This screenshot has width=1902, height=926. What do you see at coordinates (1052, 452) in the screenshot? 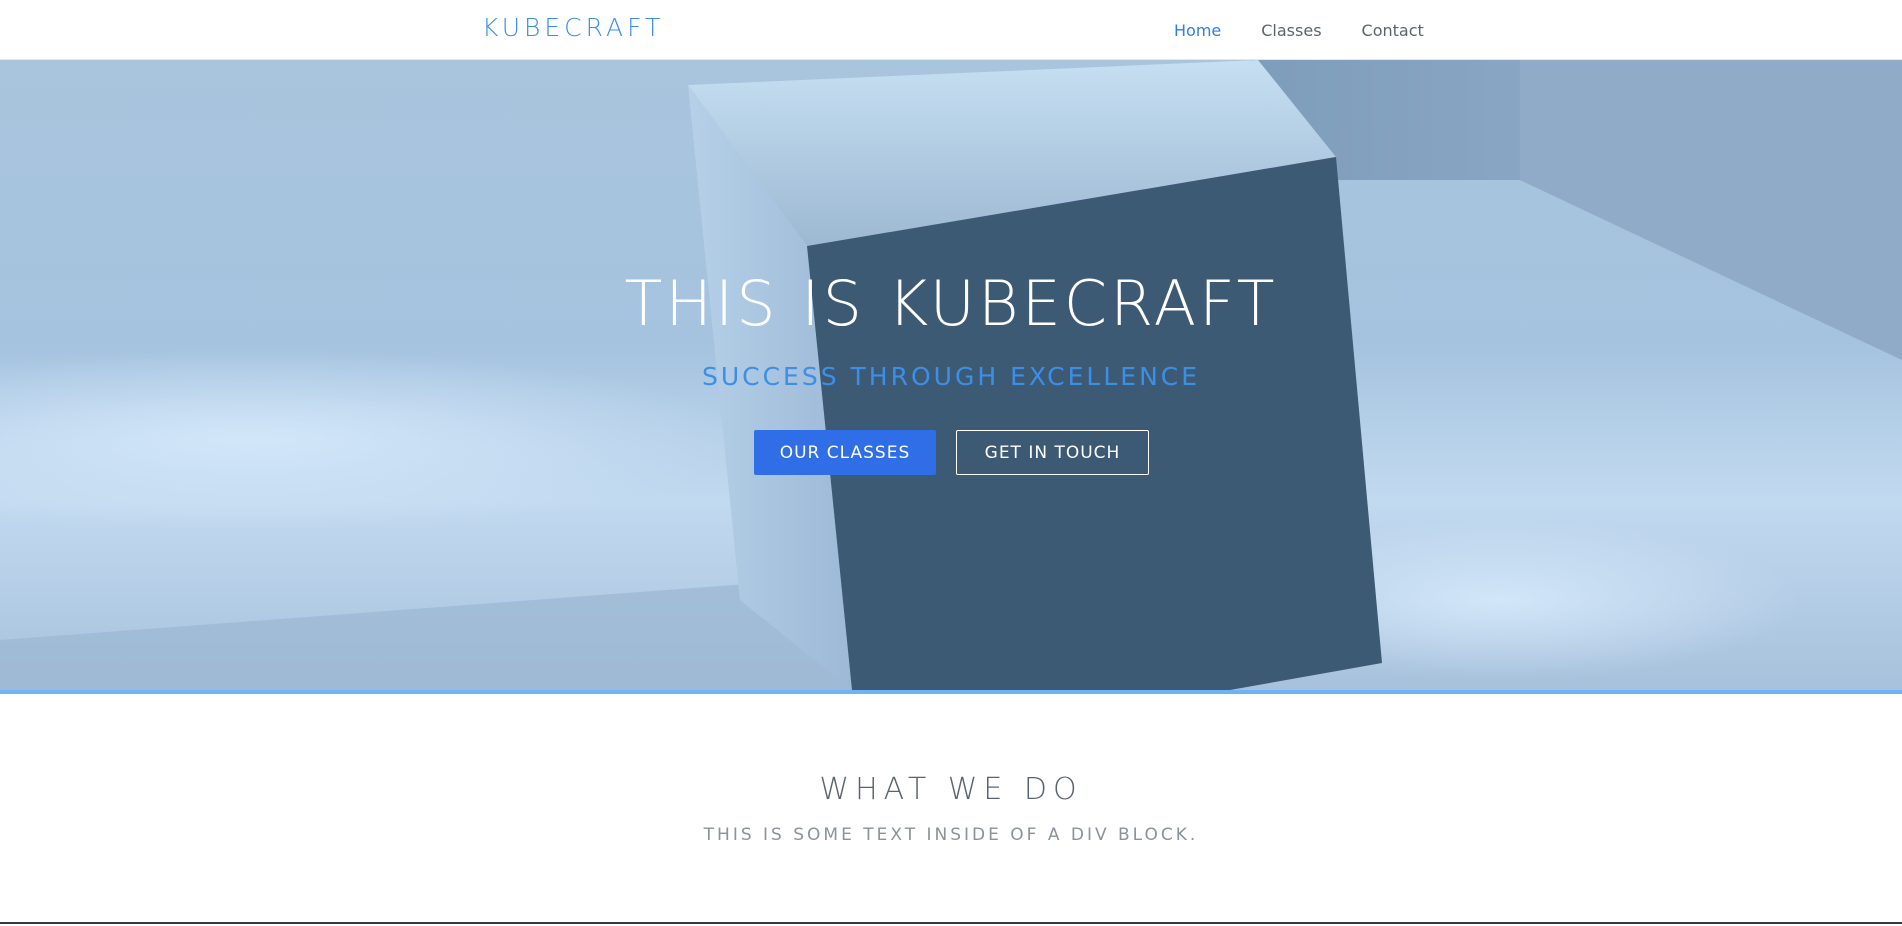
I see `get-in-touch-button: GET IN TOUCH` at bounding box center [1052, 452].